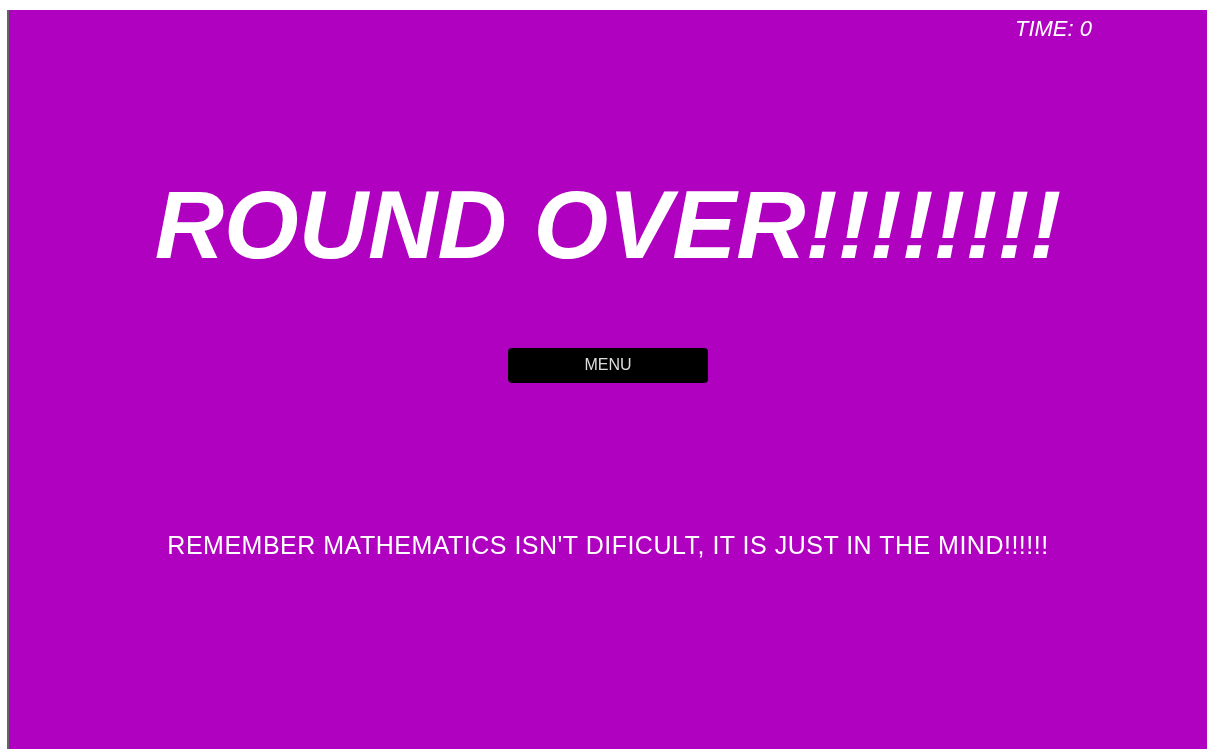 This screenshot has width=1207, height=749. Describe the element at coordinates (608, 545) in the screenshot. I see `message-text: REMEMBER MATHEMATICS ISN'T DIFICULT, IT IS JUST IN THE MIND!!!!!!` at that location.